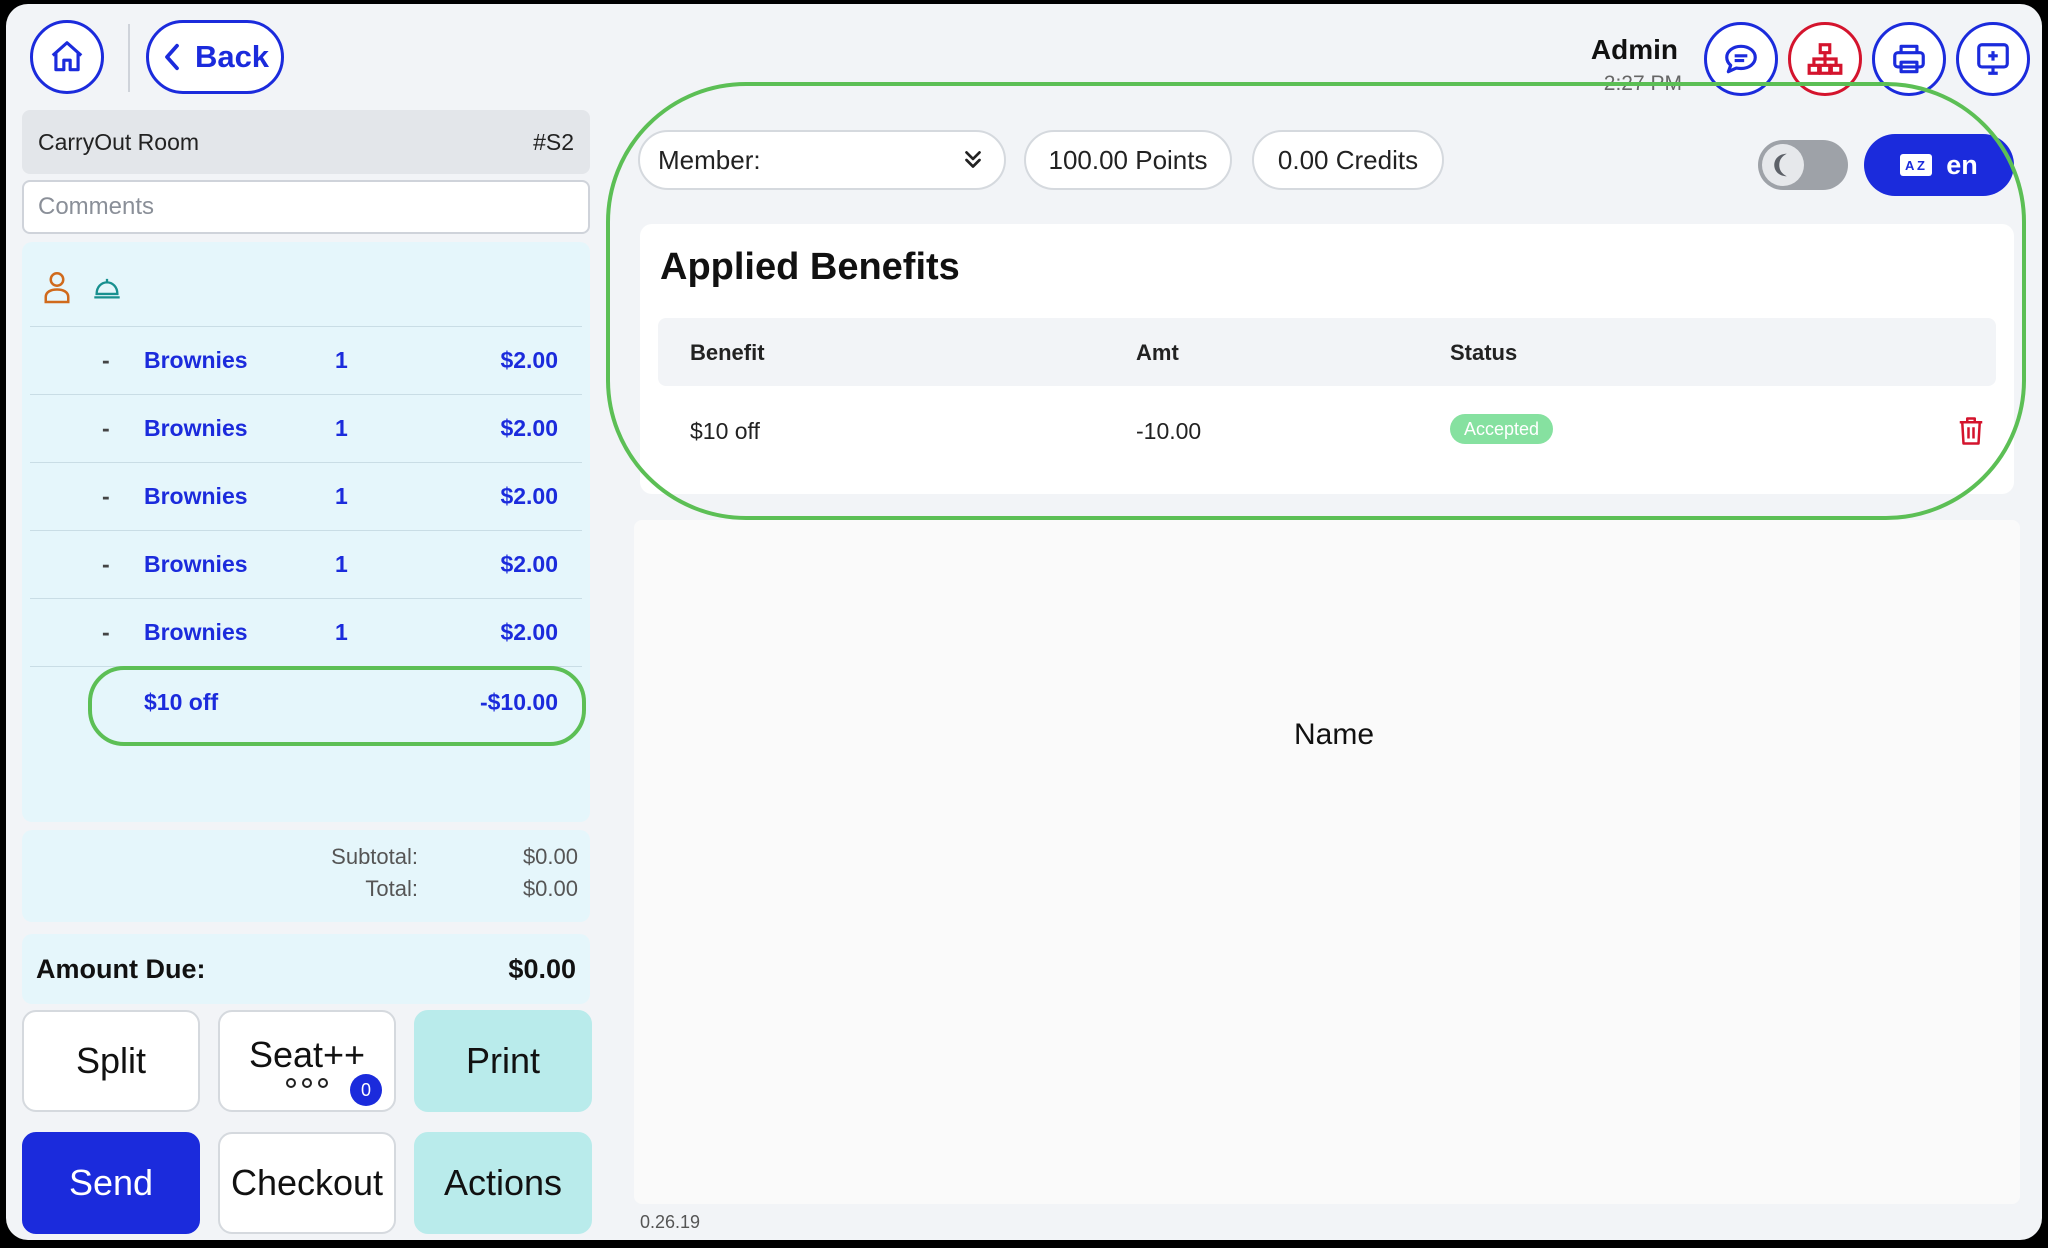 The image size is (2048, 1248). Describe the element at coordinates (822, 160) in the screenshot. I see `member-select: Member:` at that location.